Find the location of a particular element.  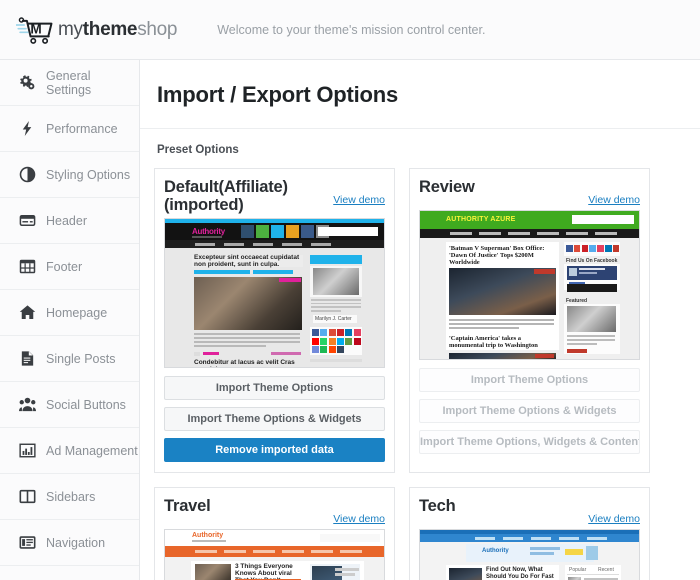

sidebar-item-label: Styling Options is located at coordinates (88, 174).